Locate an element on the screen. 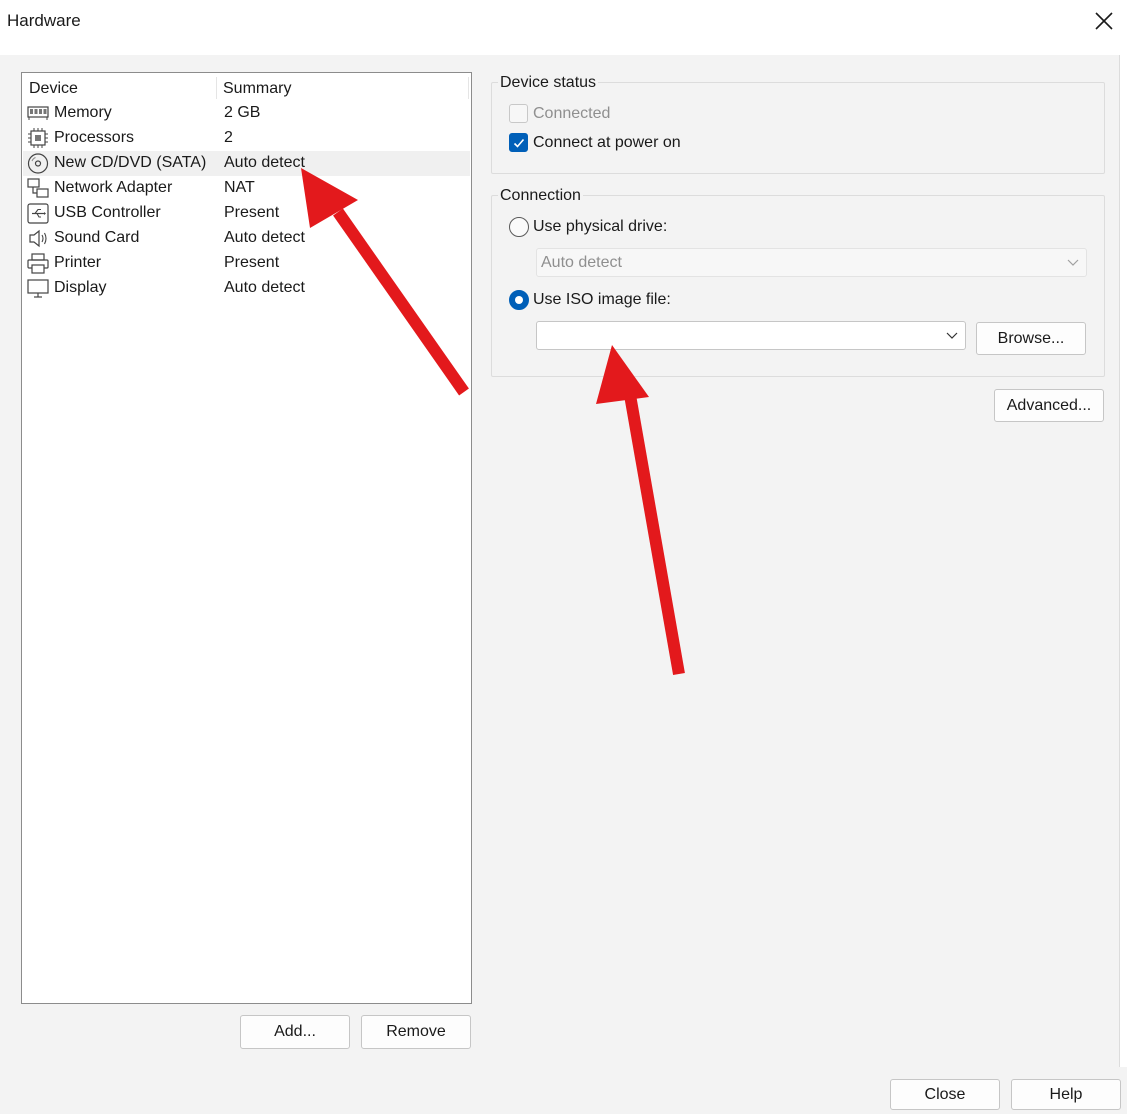  help-button: Help is located at coordinates (1066, 1094).